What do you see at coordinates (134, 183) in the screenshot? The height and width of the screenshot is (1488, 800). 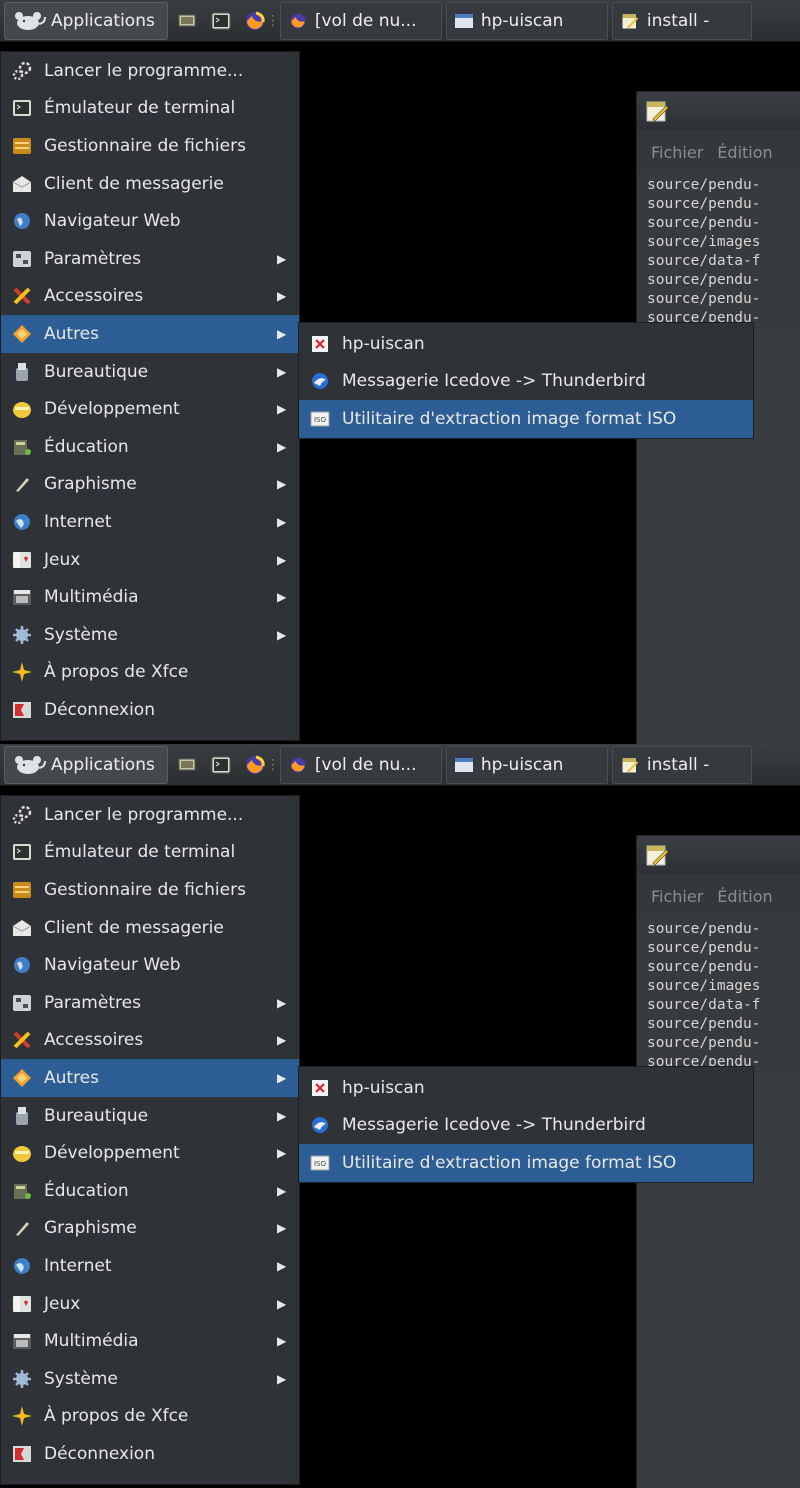 I see `menu-item-label: Client de messagerie` at bounding box center [134, 183].